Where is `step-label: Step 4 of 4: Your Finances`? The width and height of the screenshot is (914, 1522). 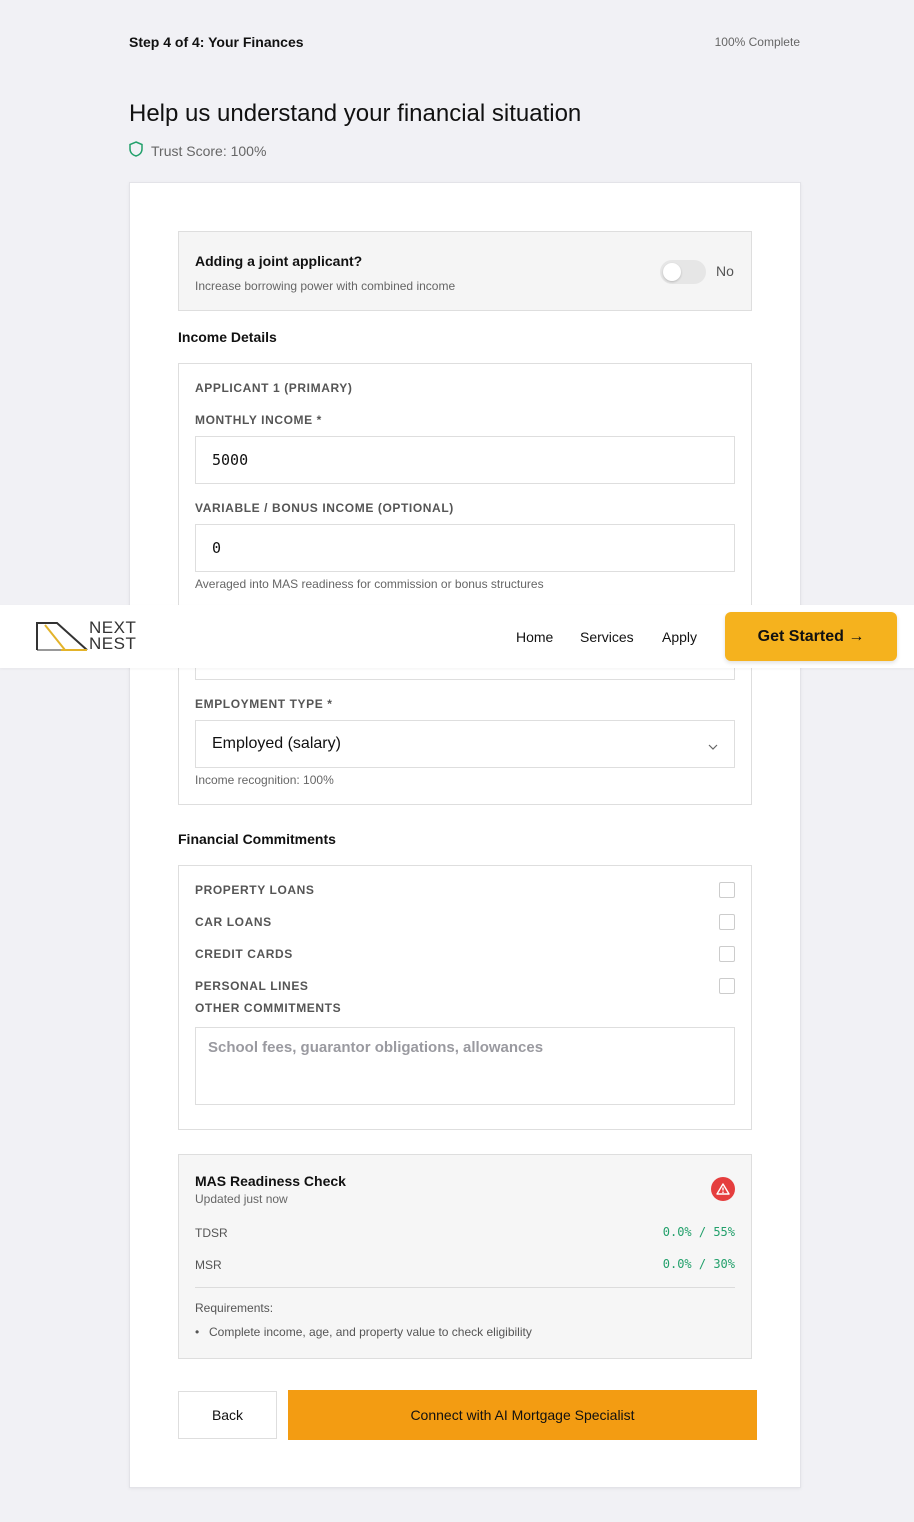 step-label: Step 4 of 4: Your Finances is located at coordinates (216, 42).